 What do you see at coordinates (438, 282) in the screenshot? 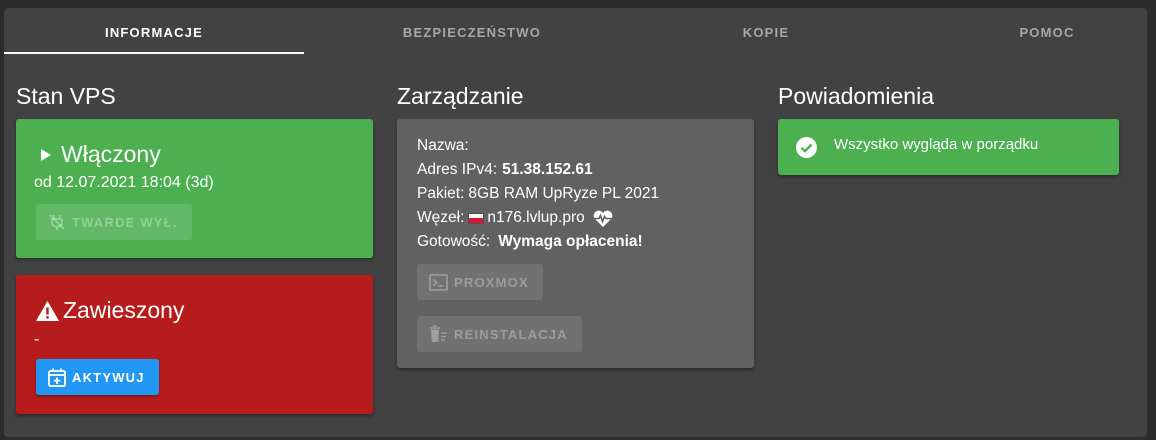
I see `console-icon` at bounding box center [438, 282].